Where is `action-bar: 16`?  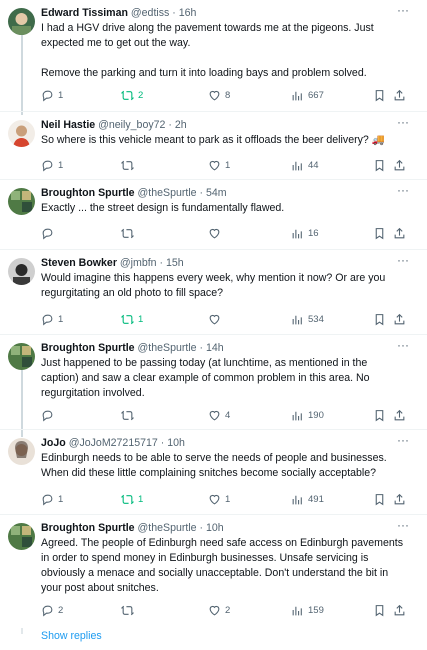
action-bar: 16 is located at coordinates (225, 233).